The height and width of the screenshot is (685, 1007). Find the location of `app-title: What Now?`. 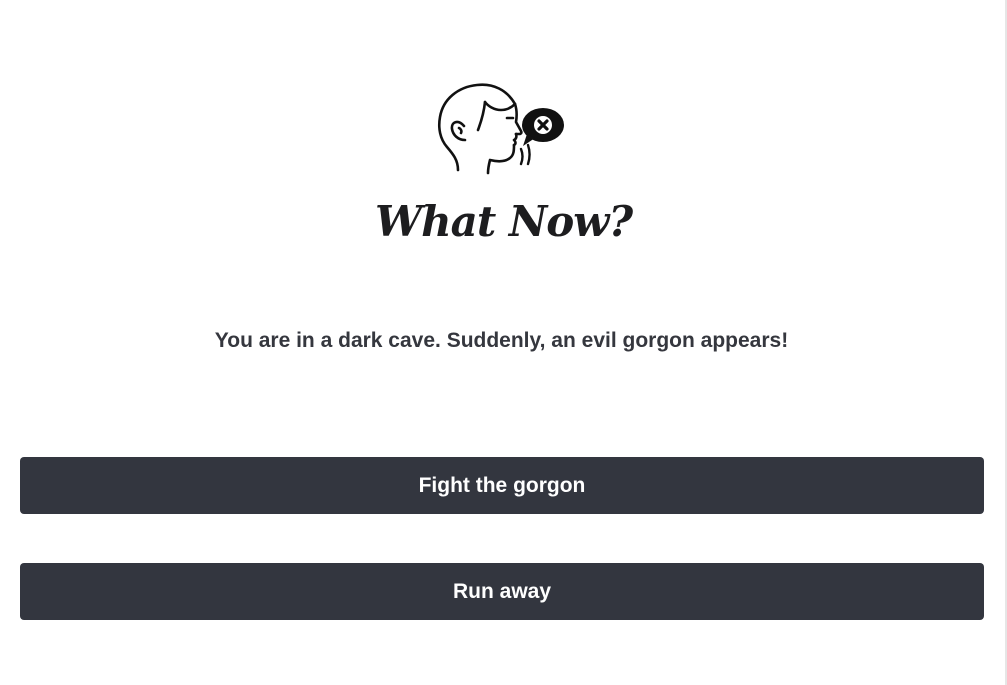

app-title: What Now? is located at coordinates (503, 221).